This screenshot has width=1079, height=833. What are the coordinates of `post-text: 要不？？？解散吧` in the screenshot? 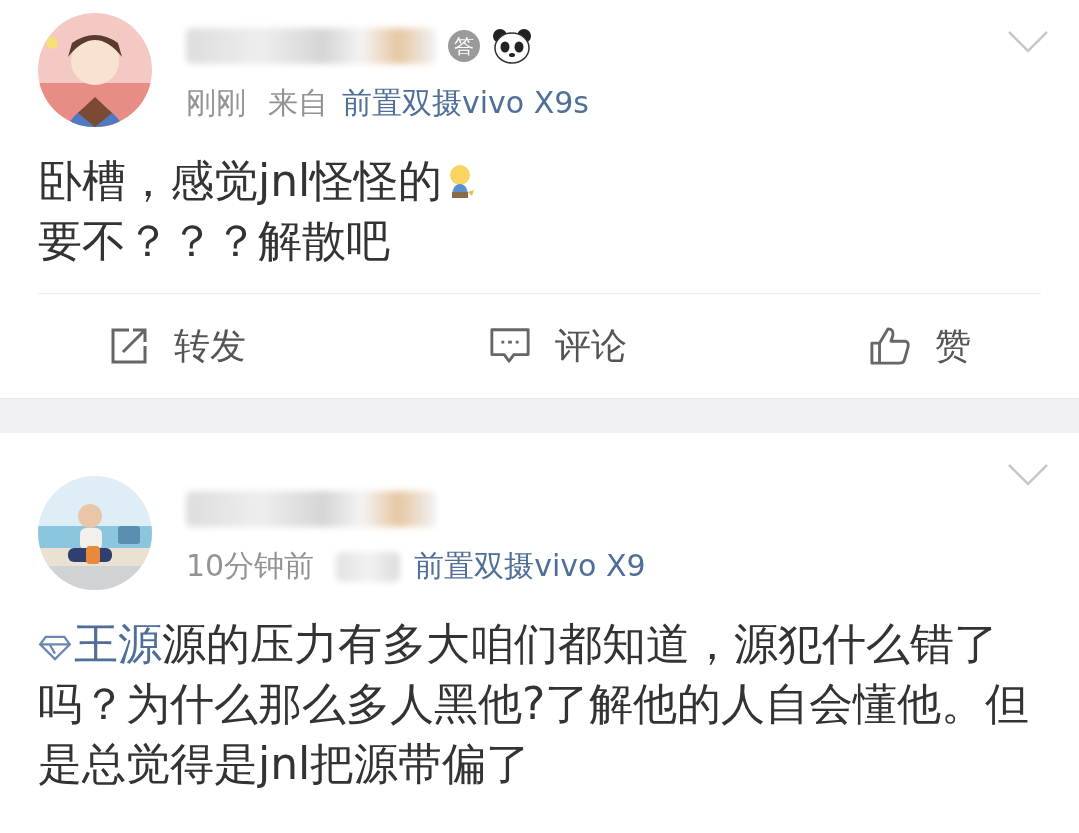 It's located at (214, 241).